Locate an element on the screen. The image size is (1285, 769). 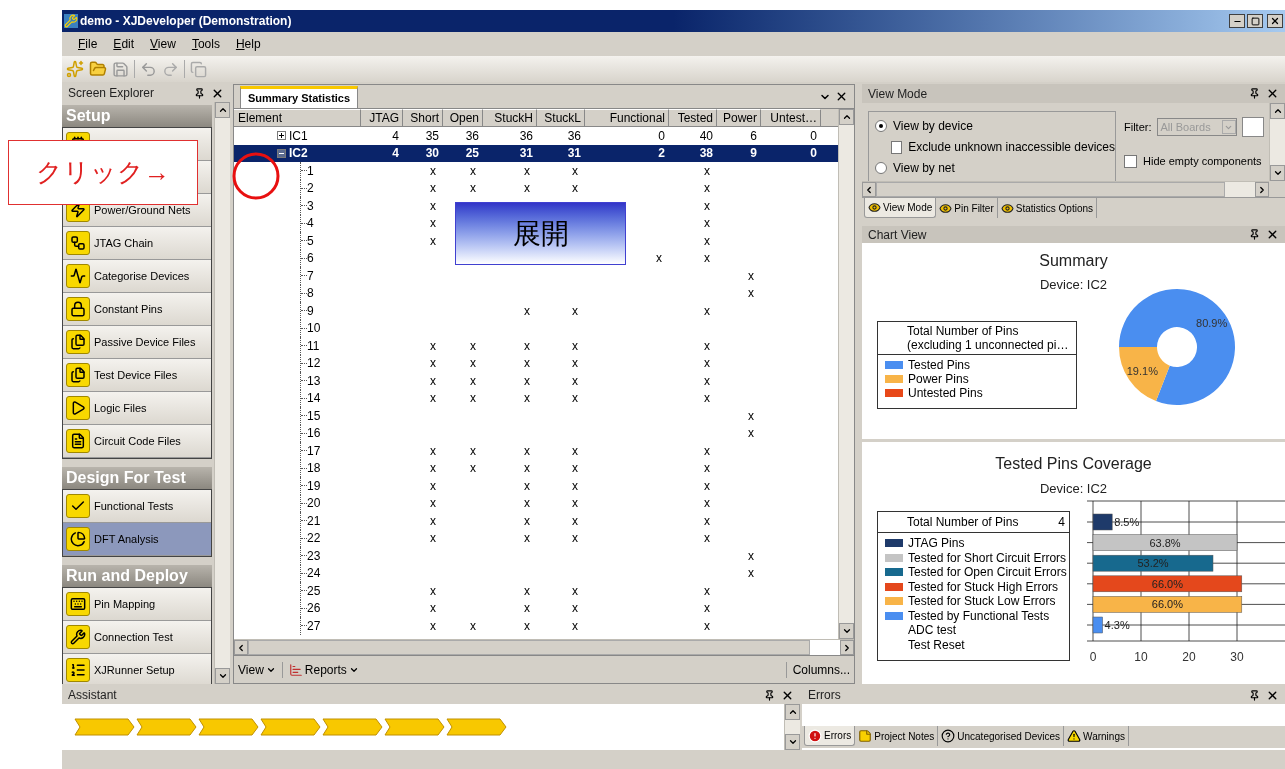
legend-label: Tested by Functional Tests is located at coordinates (979, 615).